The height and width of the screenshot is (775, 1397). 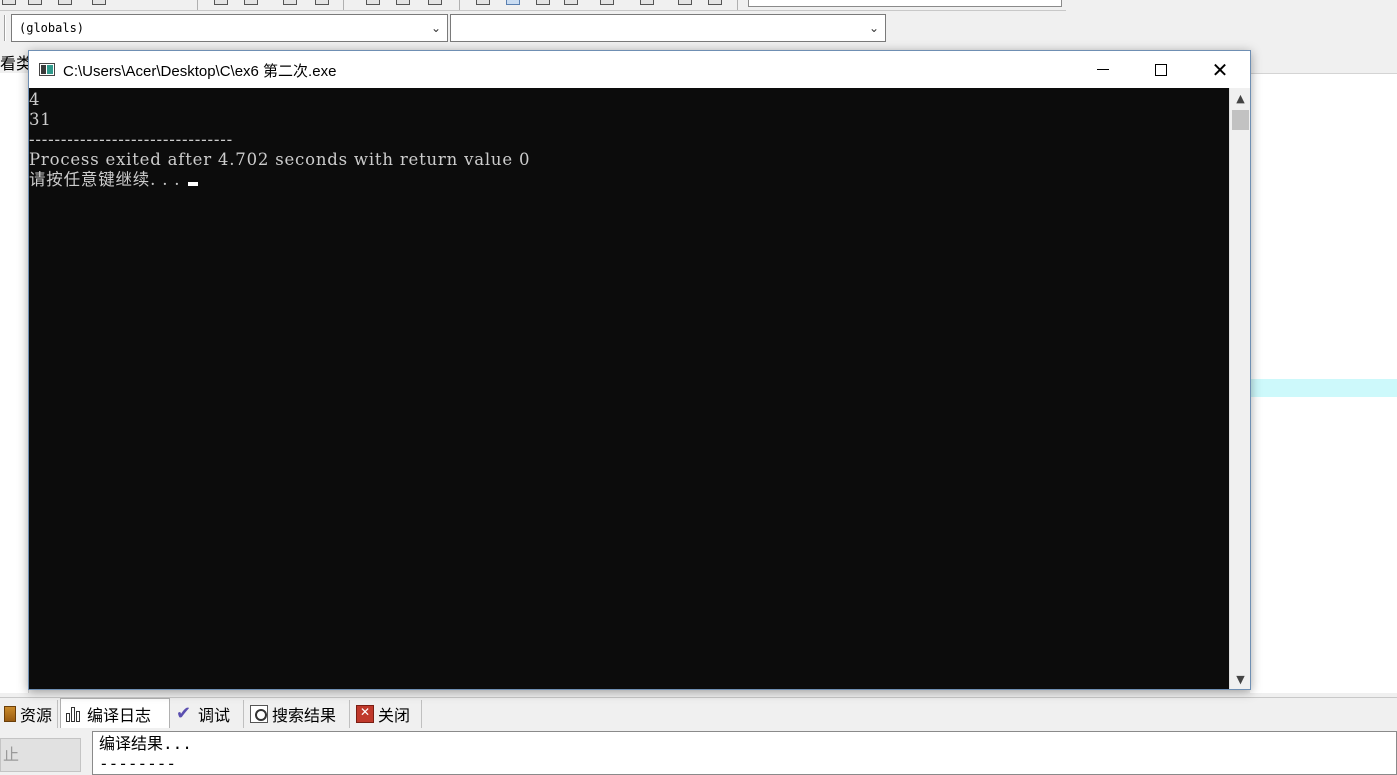 What do you see at coordinates (214, 715) in the screenshot?
I see `tab-label: 调试` at bounding box center [214, 715].